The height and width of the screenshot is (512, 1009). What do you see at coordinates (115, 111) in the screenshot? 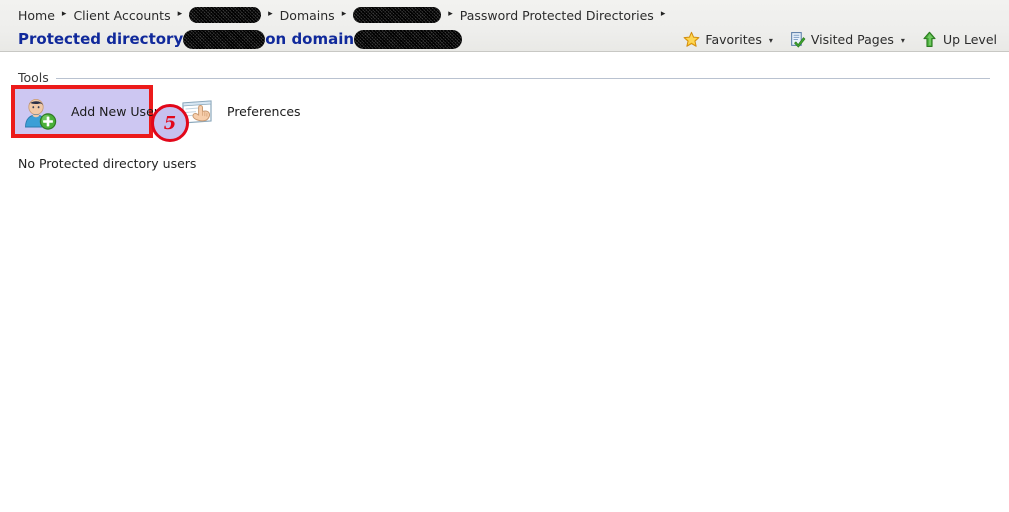
I see `add-new-user-label: Add New User` at bounding box center [115, 111].